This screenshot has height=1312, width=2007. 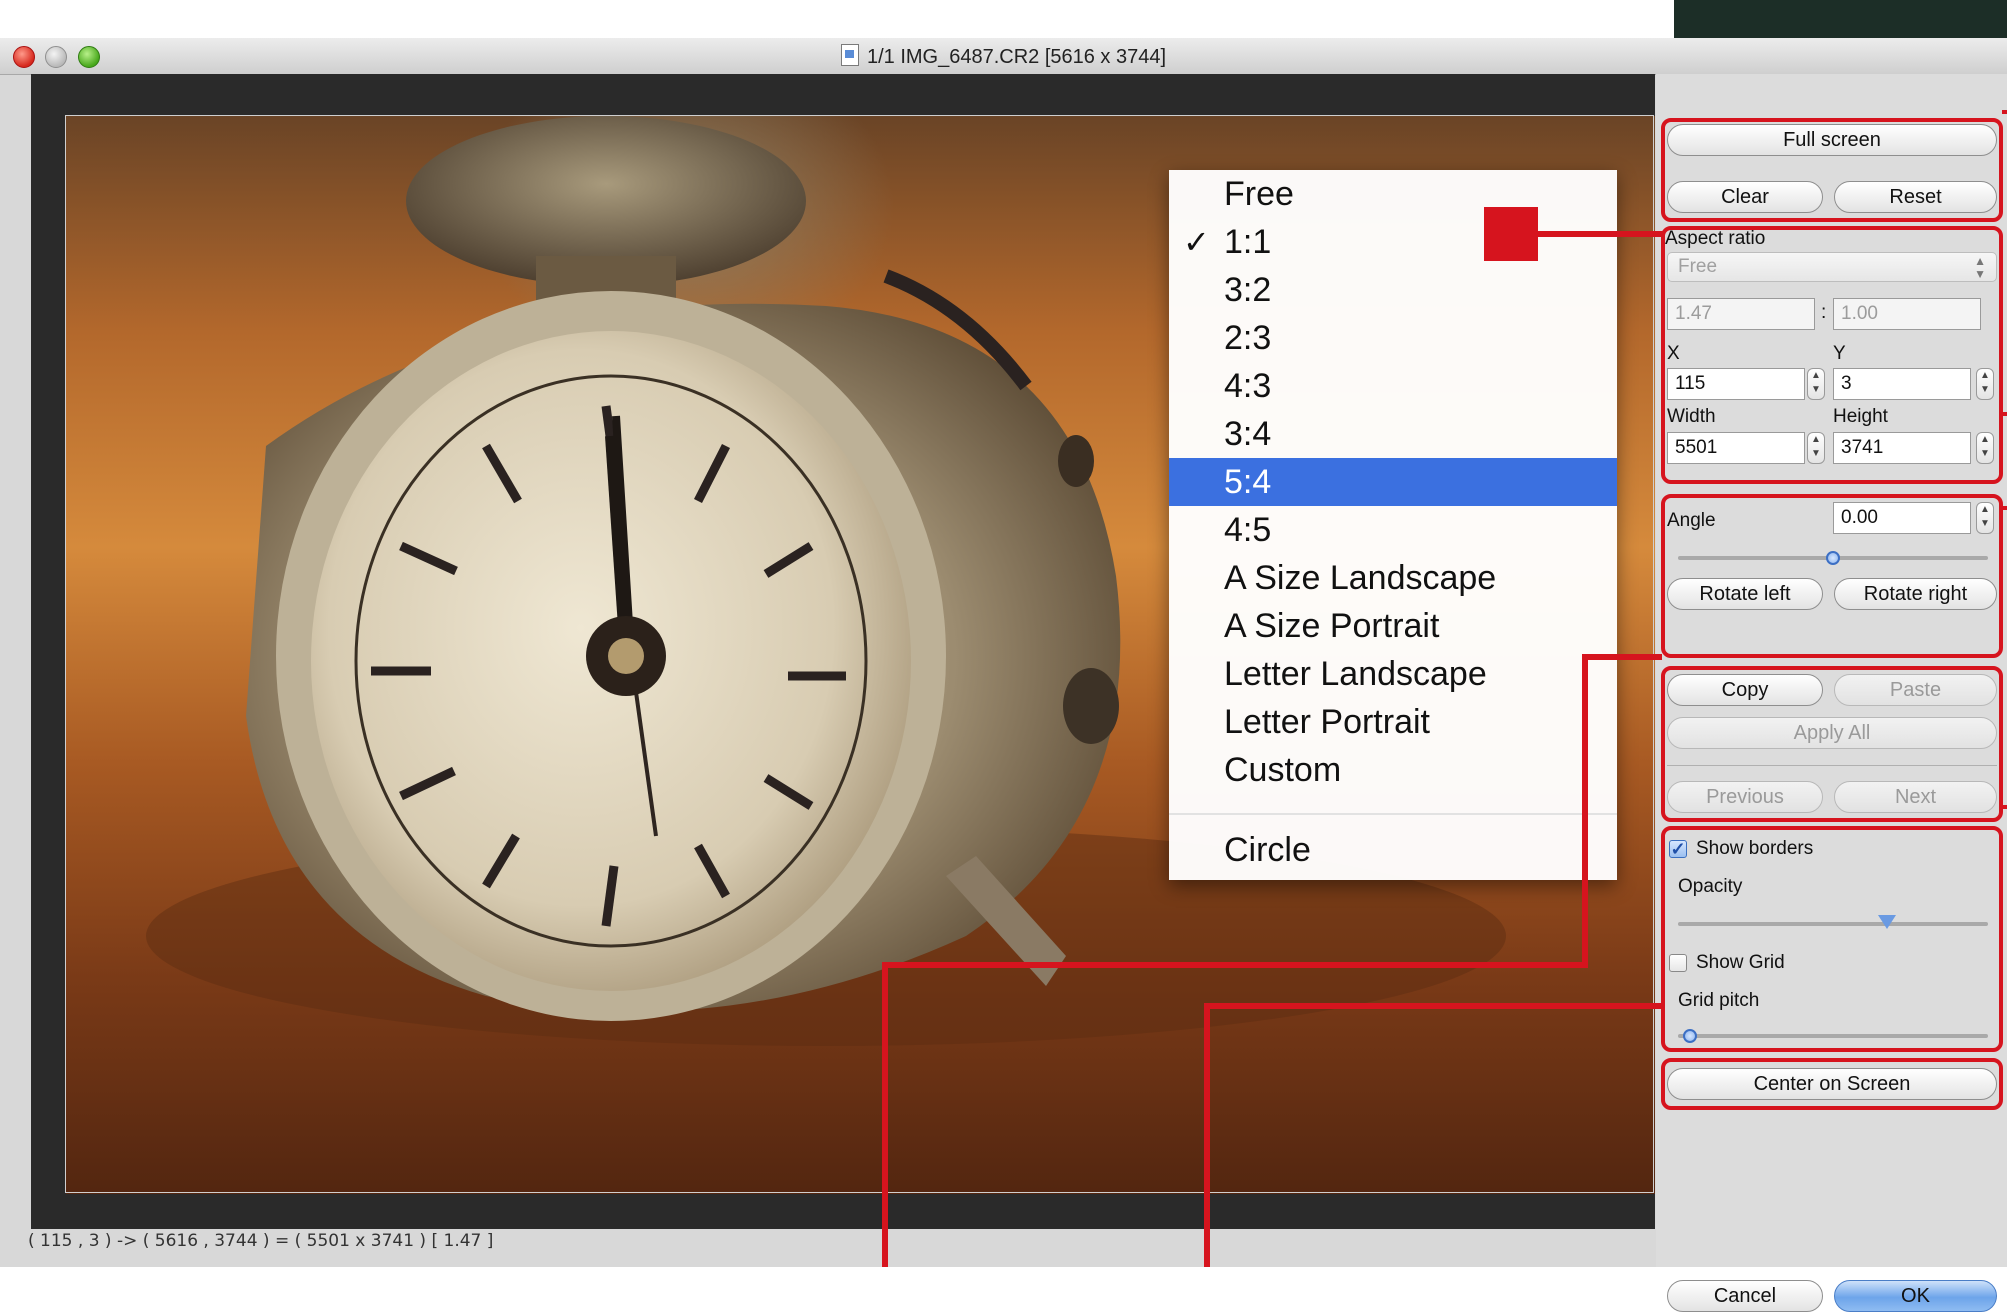 What do you see at coordinates (1393, 814) in the screenshot?
I see `menu-separator` at bounding box center [1393, 814].